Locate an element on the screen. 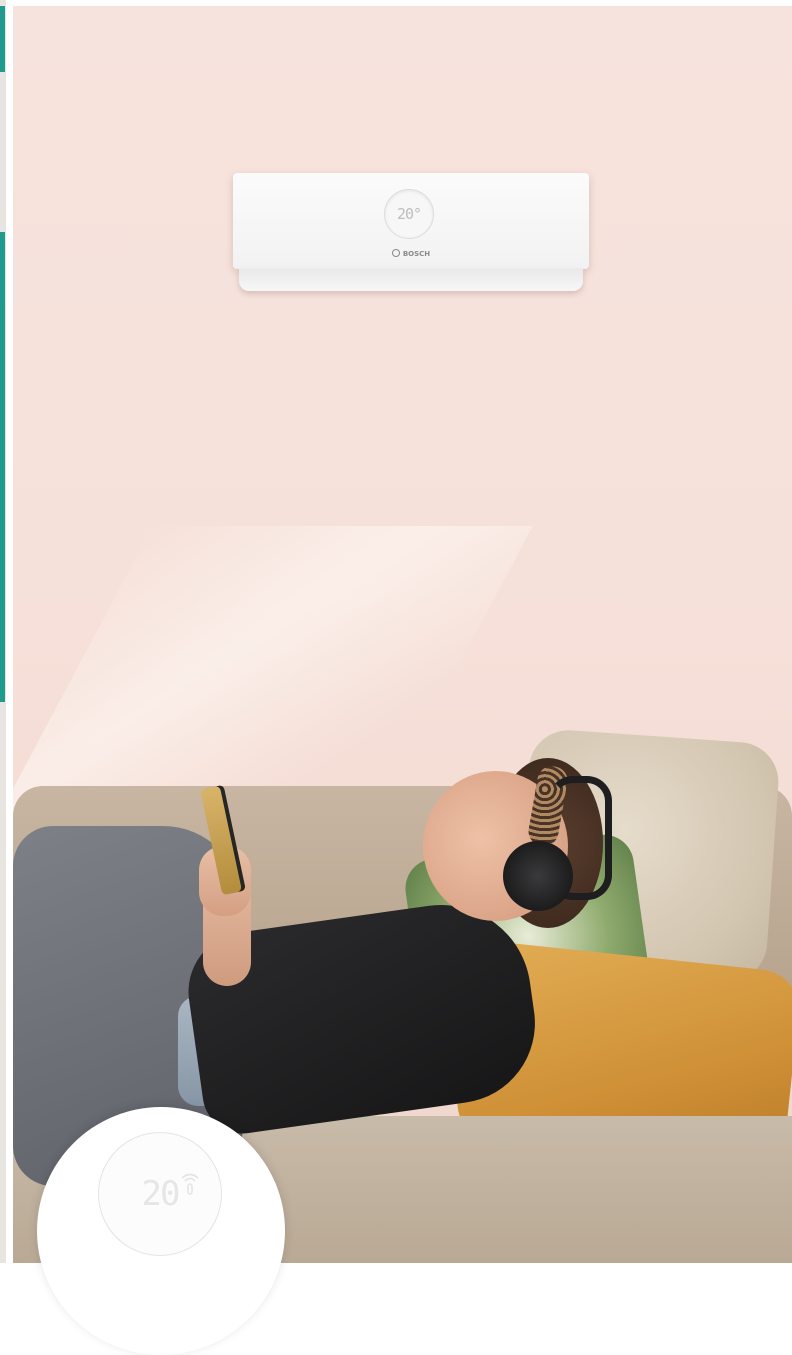  thermostat-display: 20 is located at coordinates (160, 1194).